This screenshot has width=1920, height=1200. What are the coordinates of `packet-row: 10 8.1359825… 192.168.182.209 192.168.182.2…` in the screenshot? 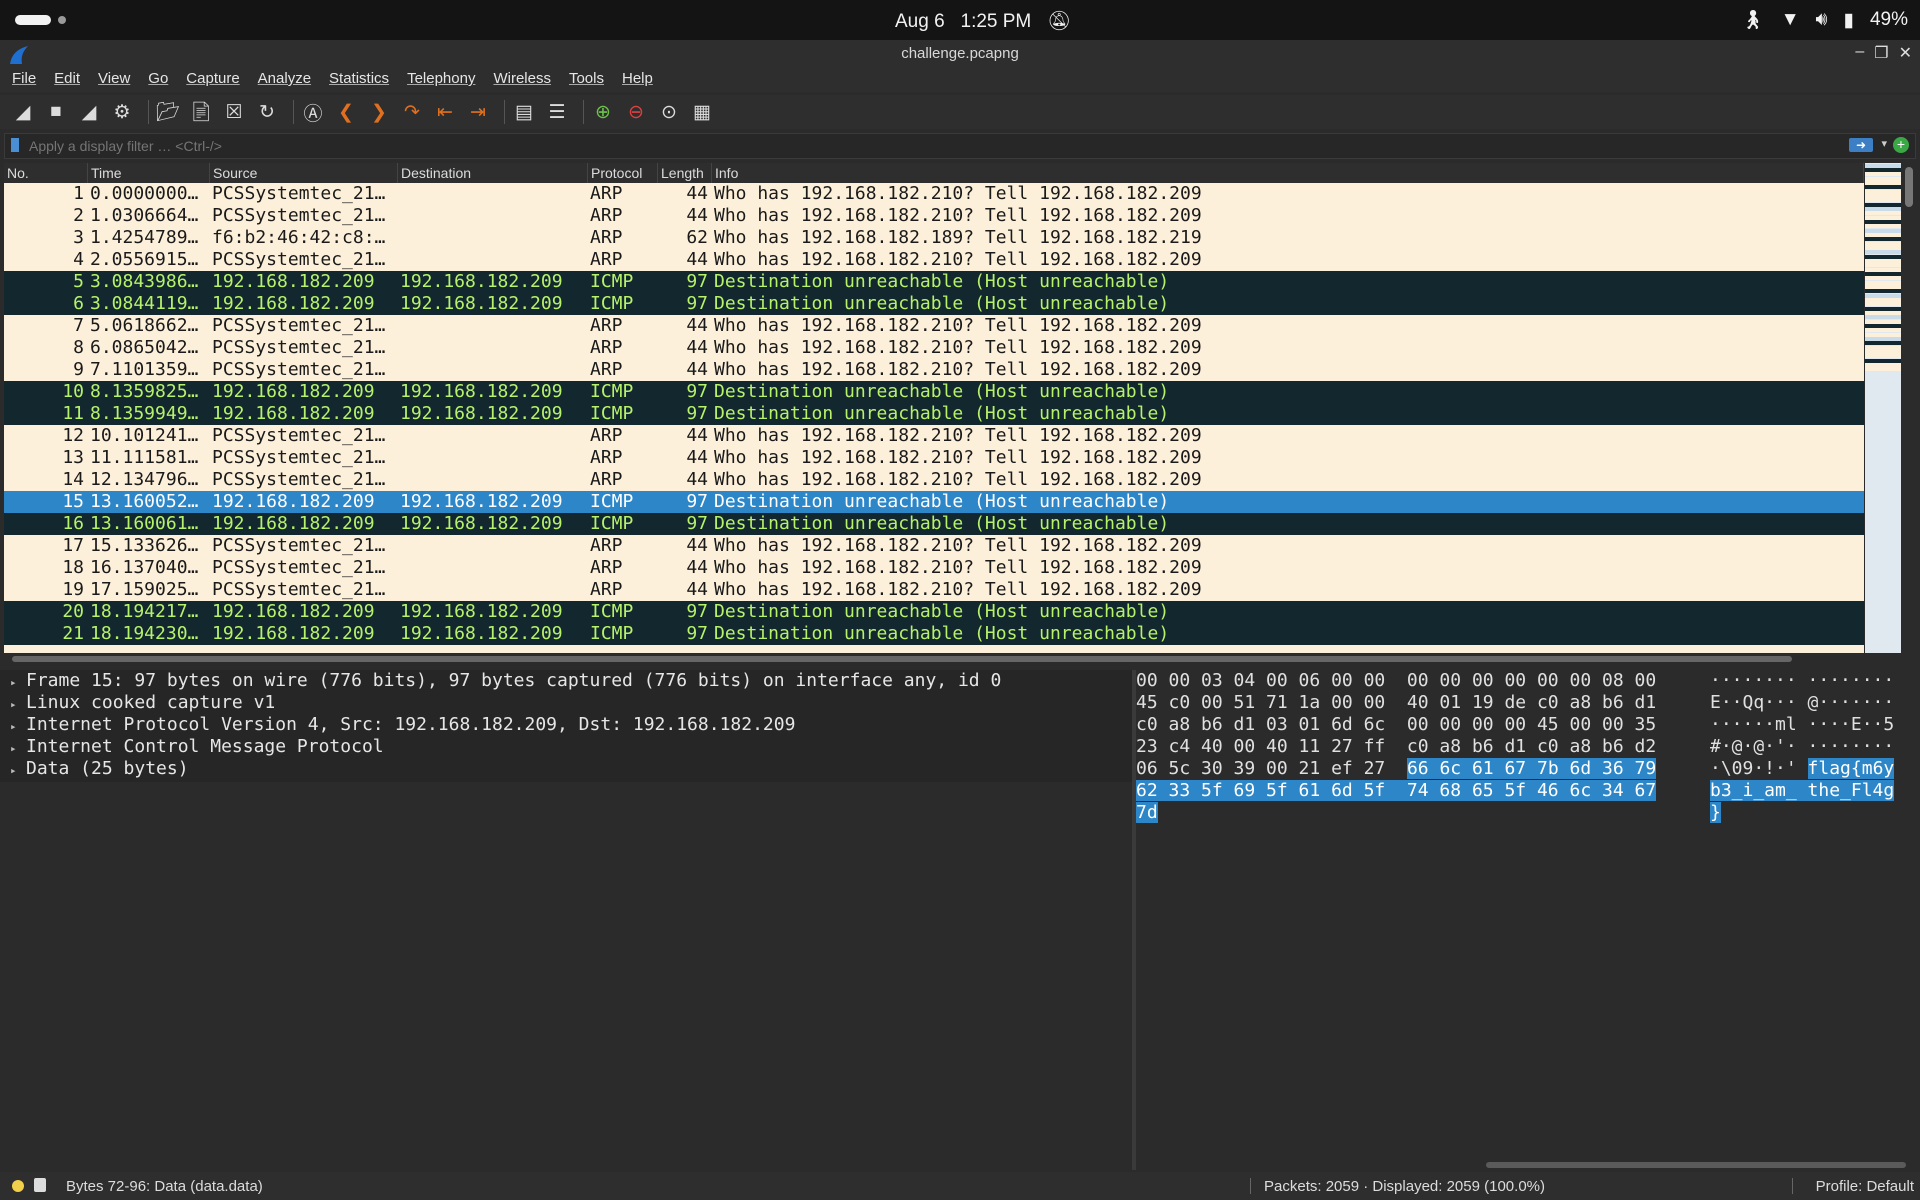 It's located at (934, 392).